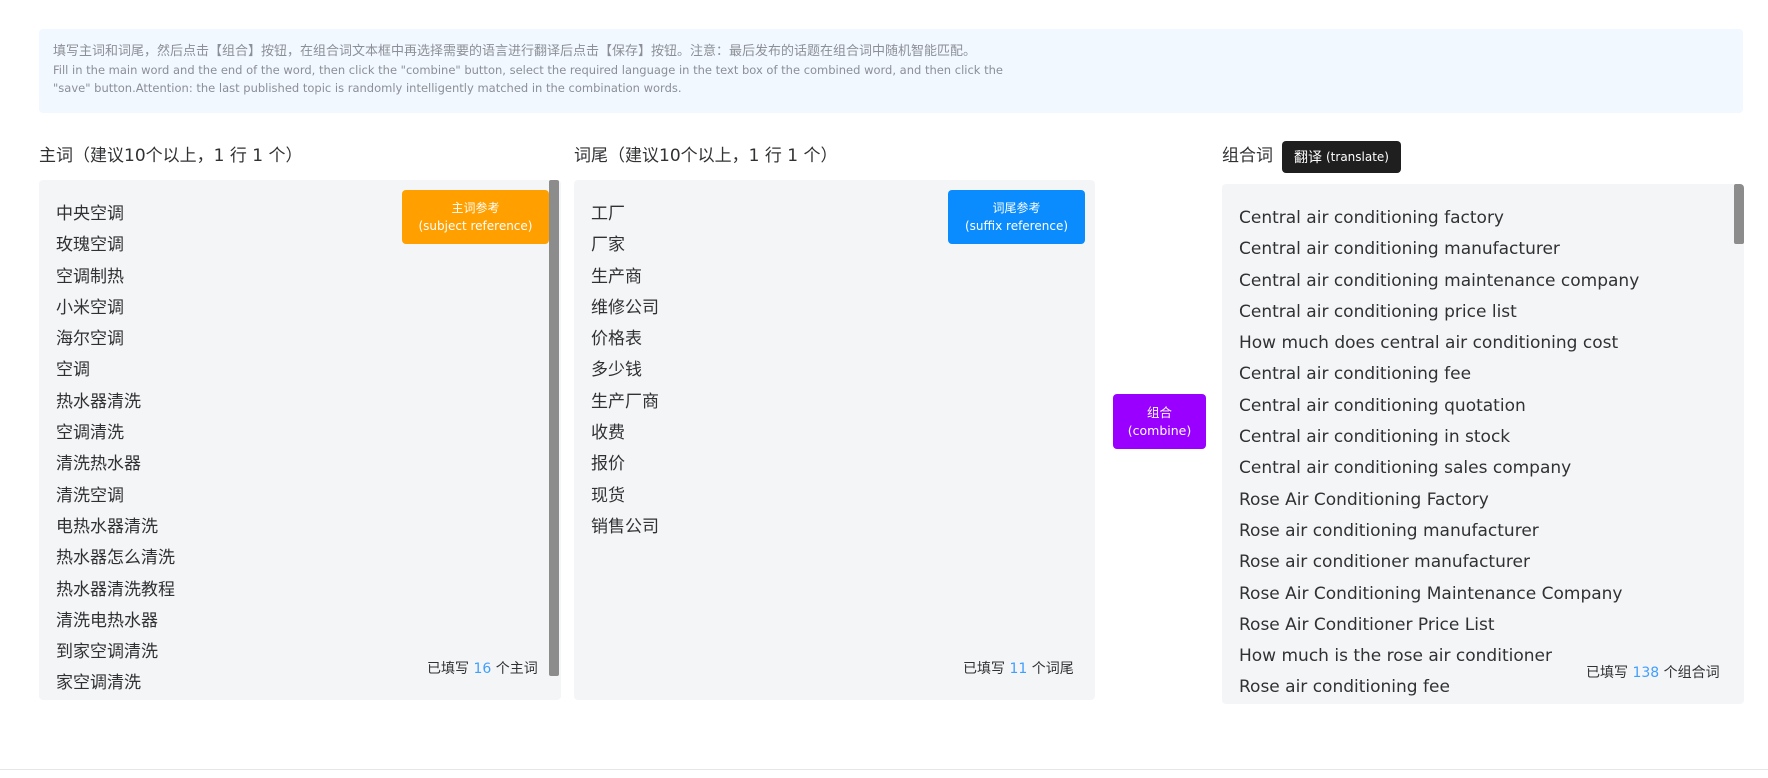  What do you see at coordinates (608, 245) in the screenshot?
I see `list-item: 厂家` at bounding box center [608, 245].